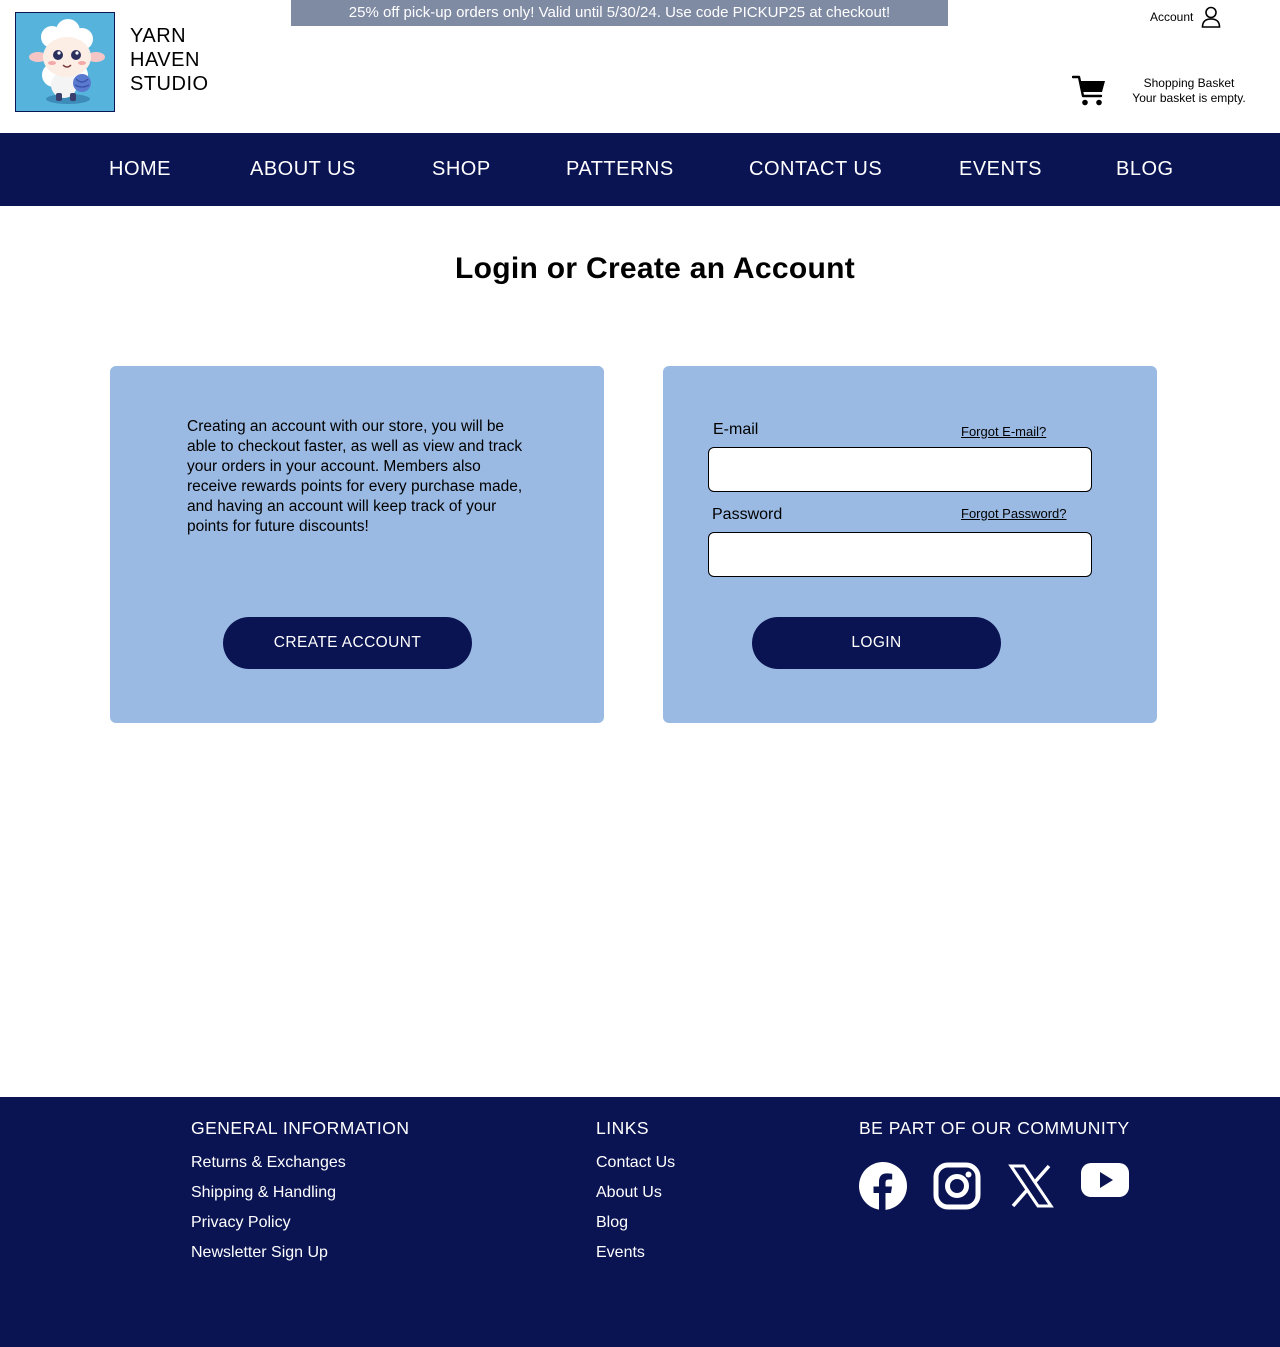 Image resolution: width=1280 pixels, height=1347 pixels. I want to click on forgot-password-link: Forgot Password?, so click(1014, 513).